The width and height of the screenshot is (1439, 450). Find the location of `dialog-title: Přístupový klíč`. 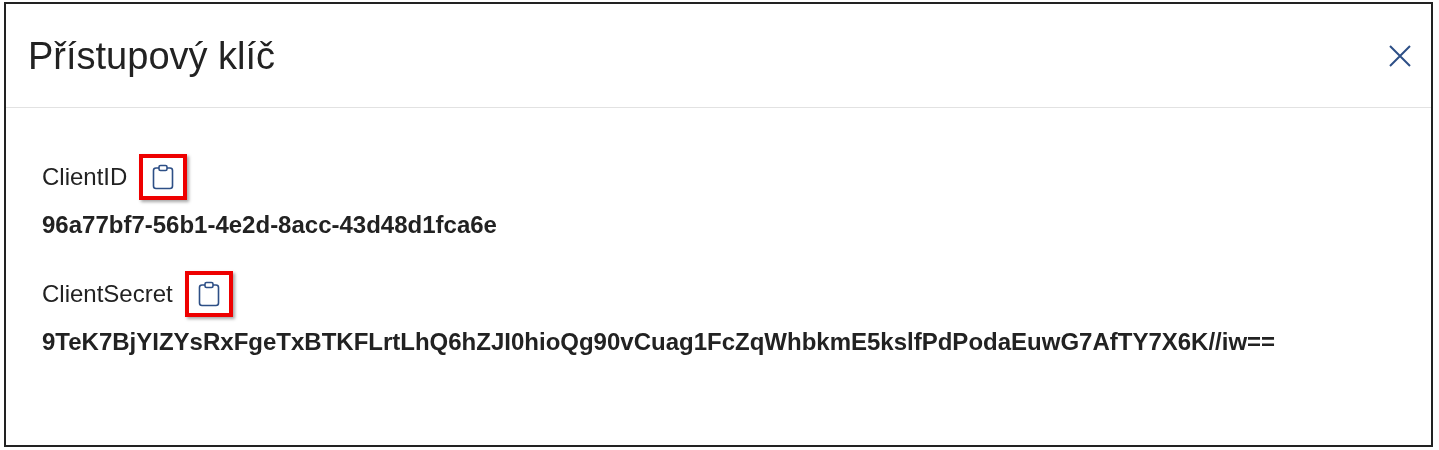

dialog-title: Přístupový klíč is located at coordinates (152, 55).